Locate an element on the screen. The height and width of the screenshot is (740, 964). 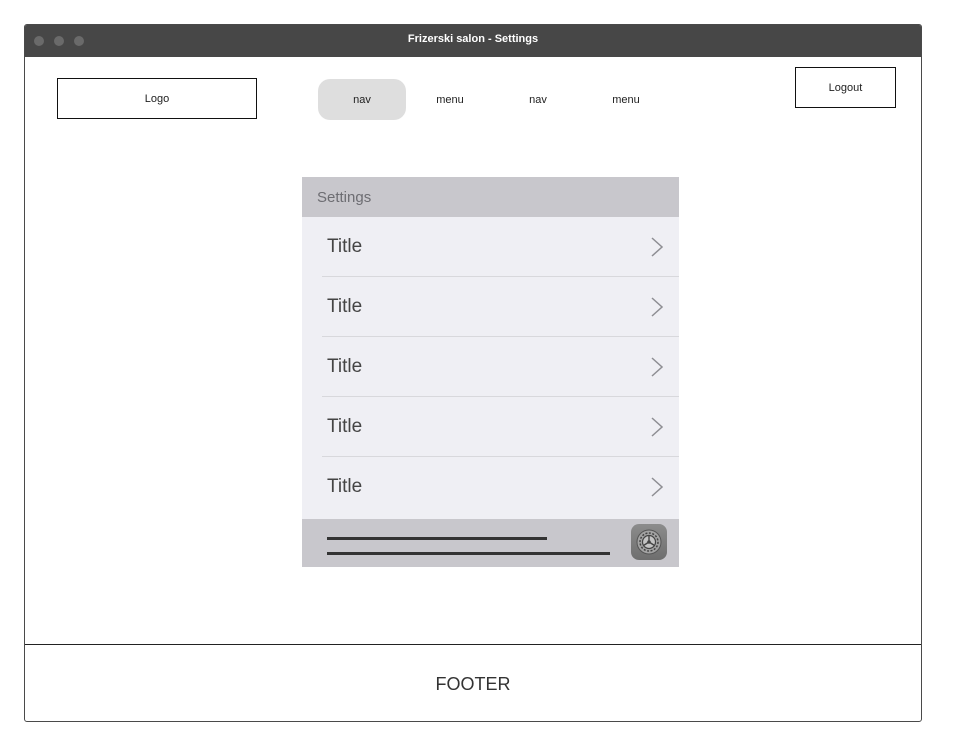
title-bar: Frizerski salon - Settings is located at coordinates (473, 41).